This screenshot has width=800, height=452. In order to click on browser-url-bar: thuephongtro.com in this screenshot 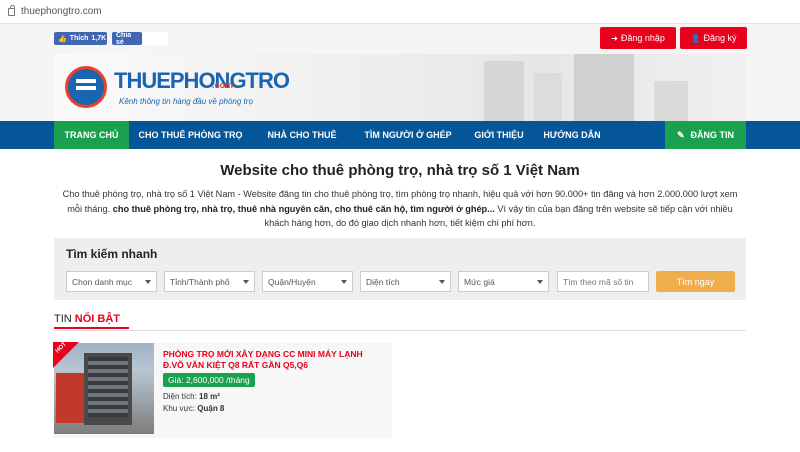, I will do `click(400, 12)`.